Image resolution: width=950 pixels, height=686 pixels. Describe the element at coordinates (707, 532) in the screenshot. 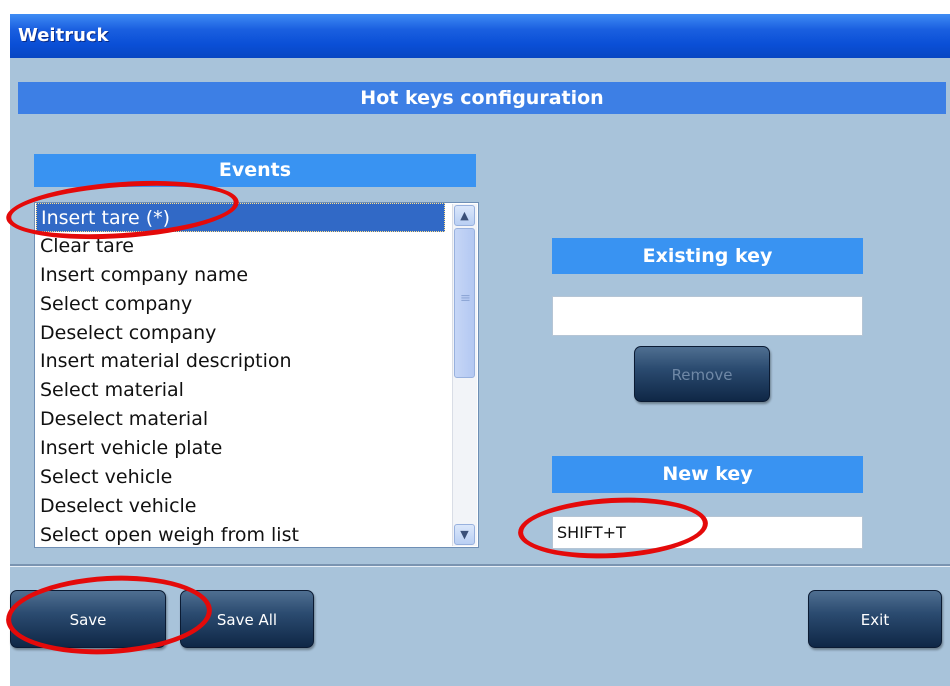

I see `new-key-field: SHIFT+T` at that location.